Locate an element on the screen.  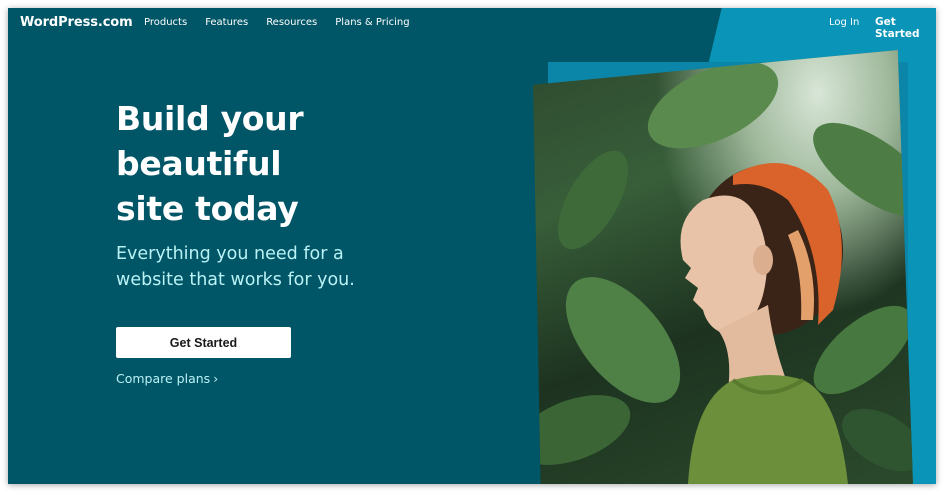
nav-products: Products is located at coordinates (165, 22).